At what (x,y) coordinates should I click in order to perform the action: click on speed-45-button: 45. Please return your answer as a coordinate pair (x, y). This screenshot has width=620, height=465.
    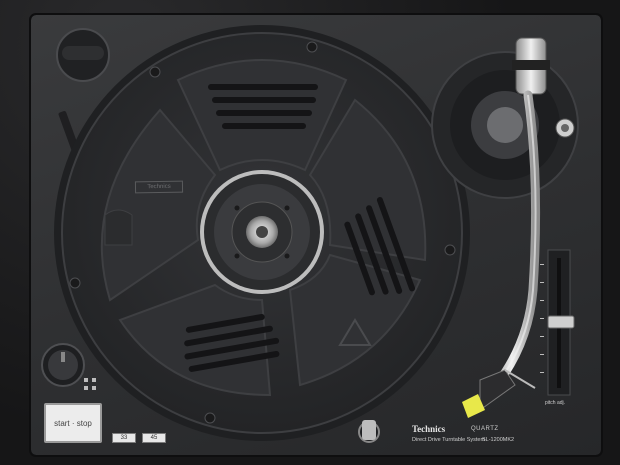
    Looking at the image, I should click on (154, 438).